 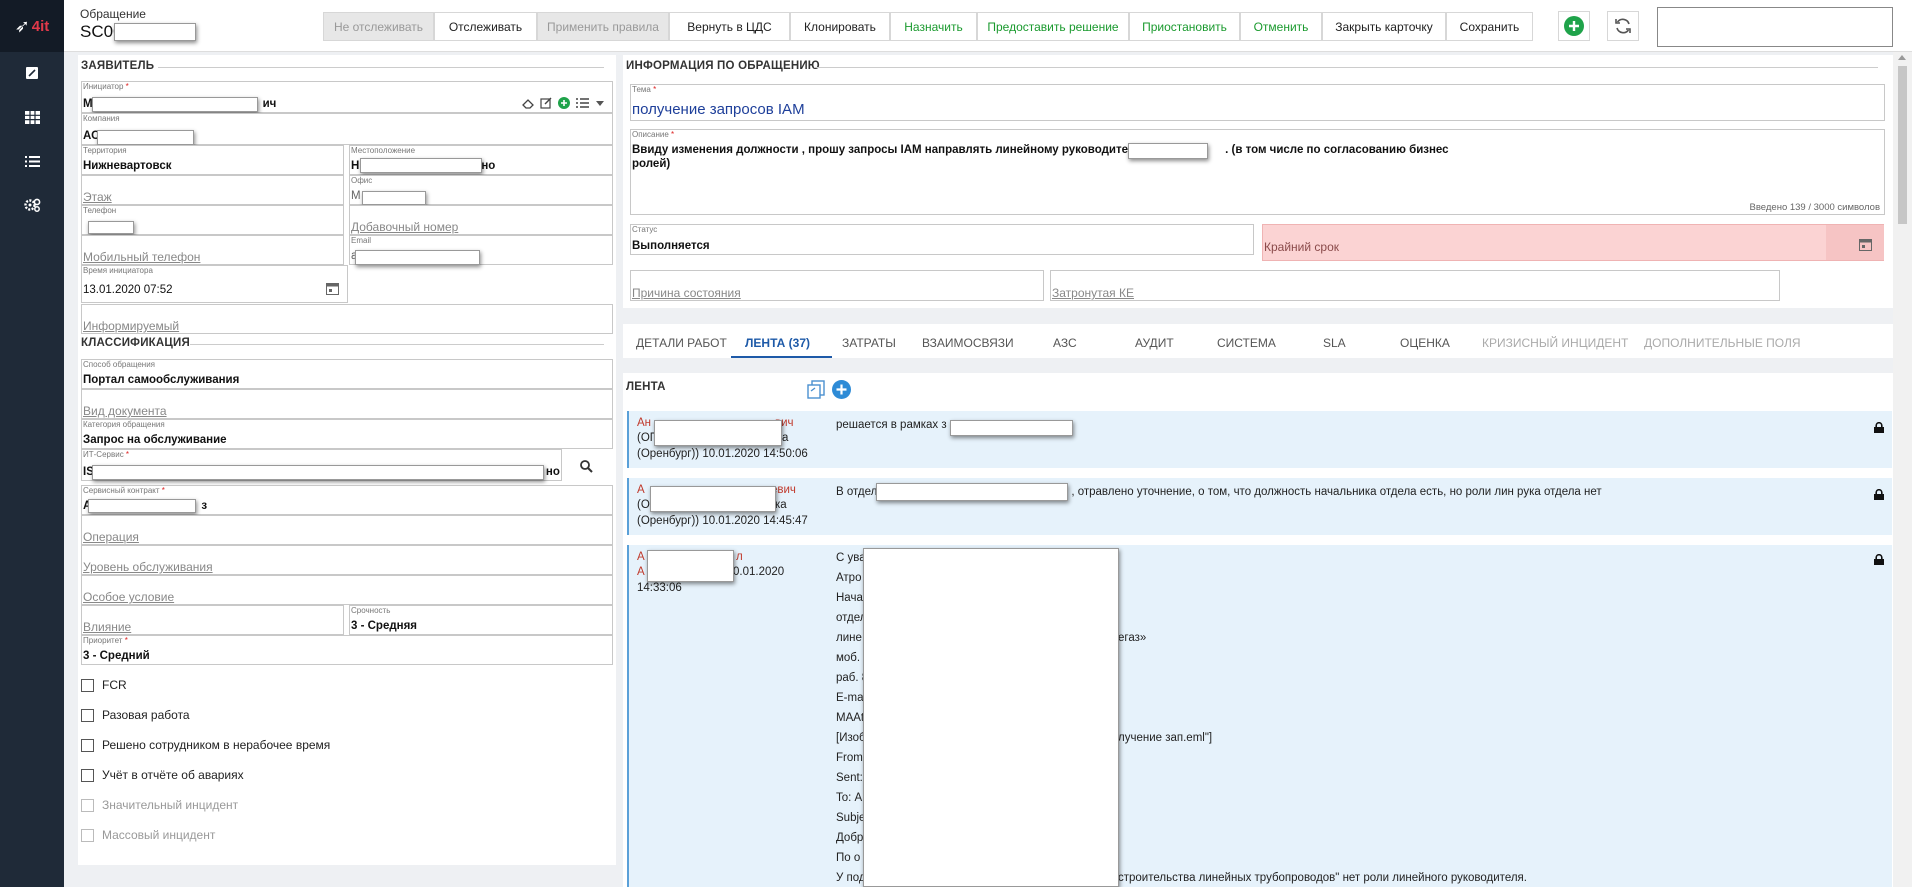 I want to click on operation-field: Операция, so click(x=347, y=530).